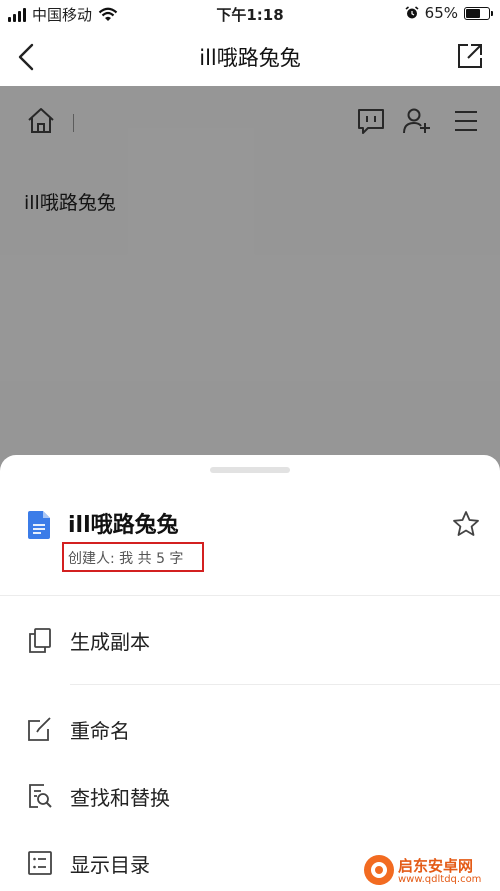 The width and height of the screenshot is (500, 891). What do you see at coordinates (478, 13) in the screenshot?
I see `battery-icon` at bounding box center [478, 13].